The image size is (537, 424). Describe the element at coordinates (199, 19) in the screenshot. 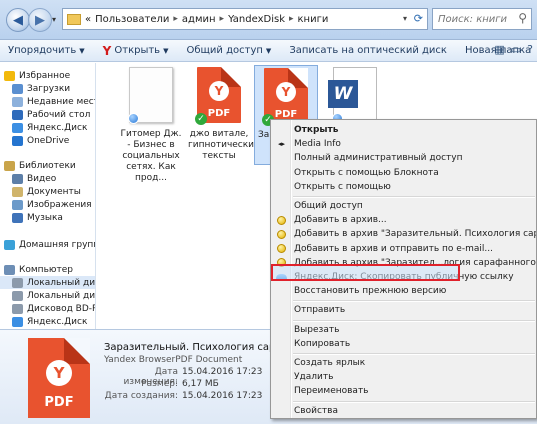

I see `breadcrumb-admin: админ` at that location.